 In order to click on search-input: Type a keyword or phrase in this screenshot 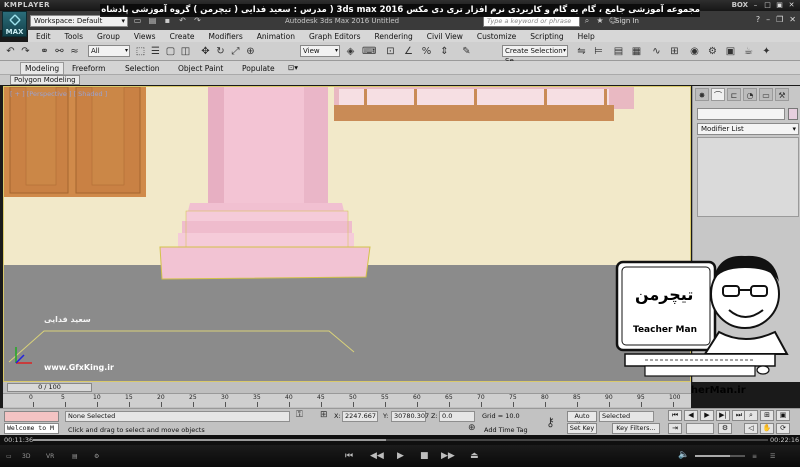, I will do `click(531, 21)`.